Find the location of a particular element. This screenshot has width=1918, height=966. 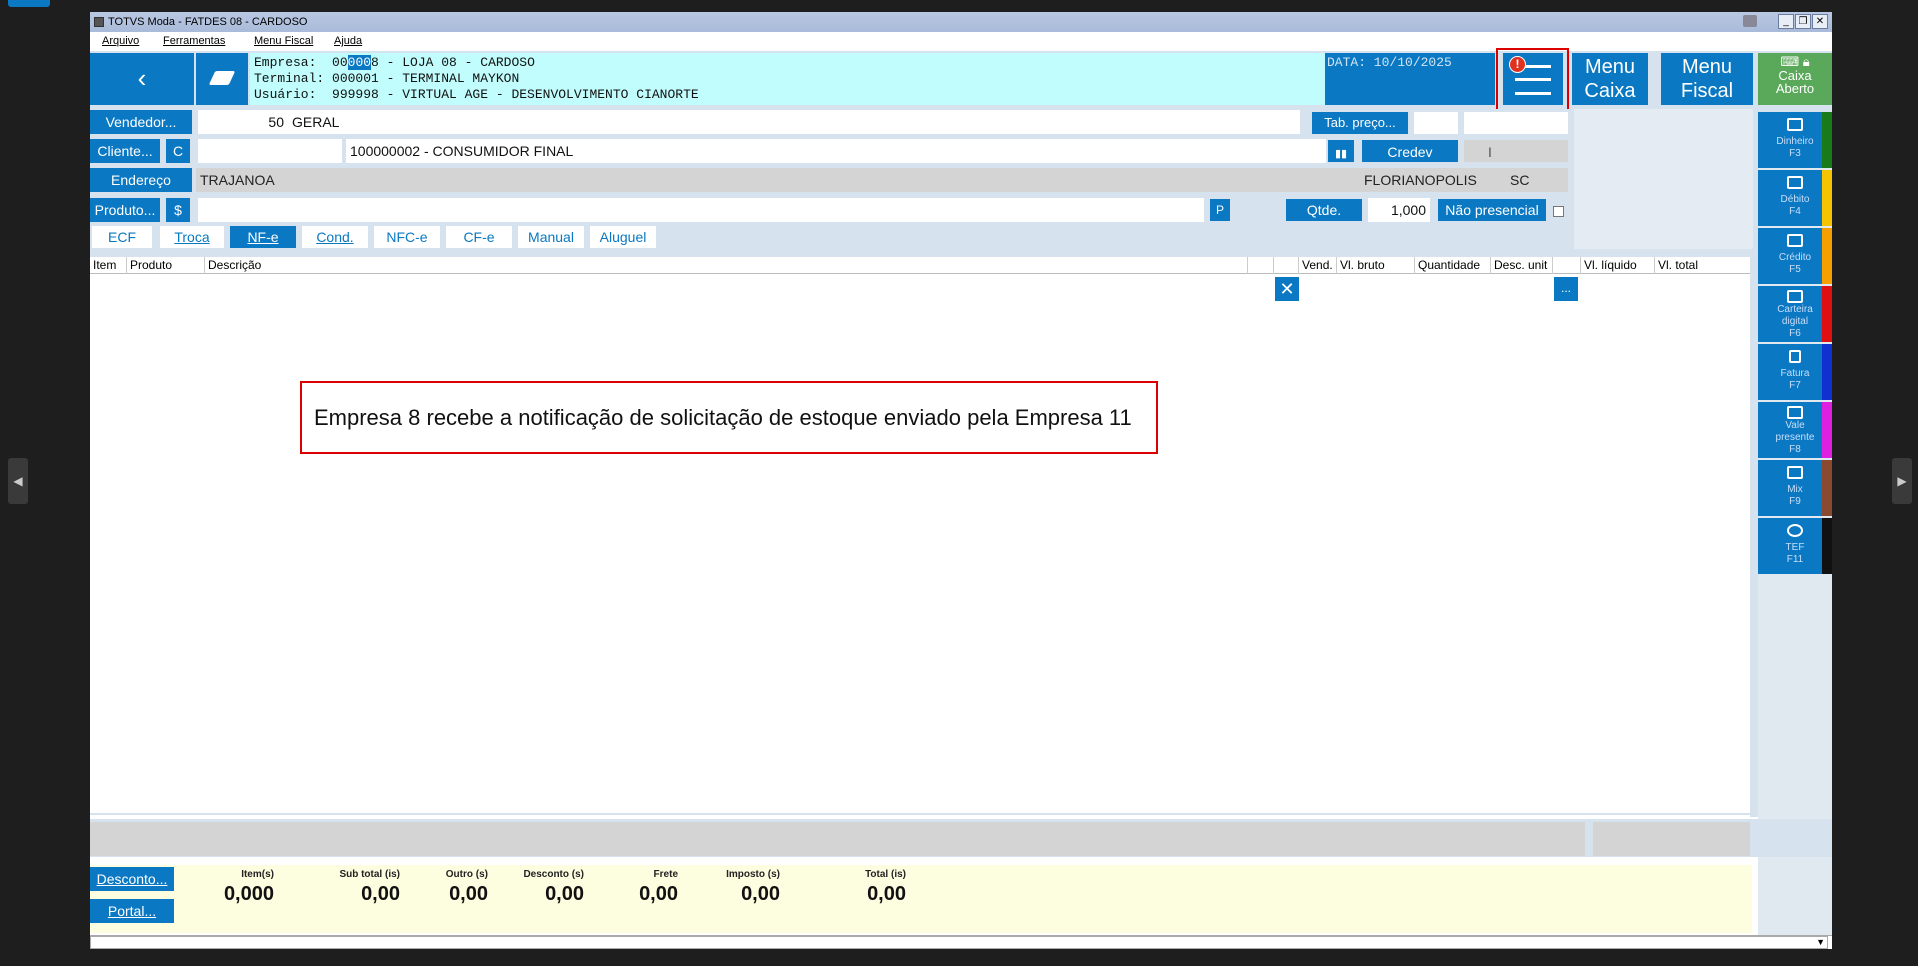

subtotal-value: 0,00 is located at coordinates (380, 894).